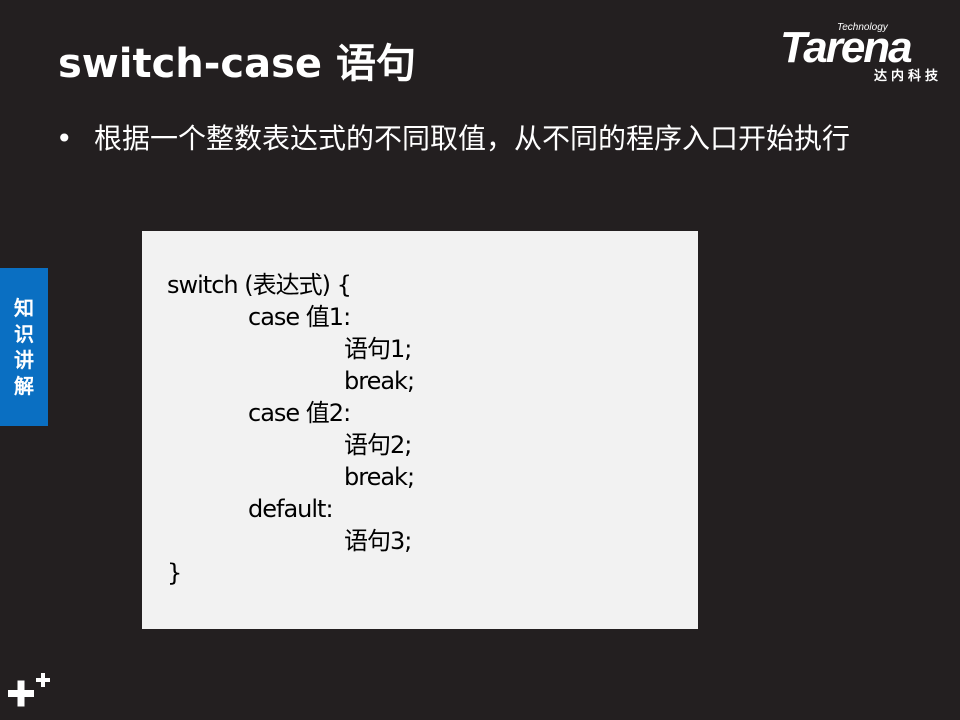  What do you see at coordinates (378, 349) in the screenshot?
I see `code-line: 语句1;` at bounding box center [378, 349].